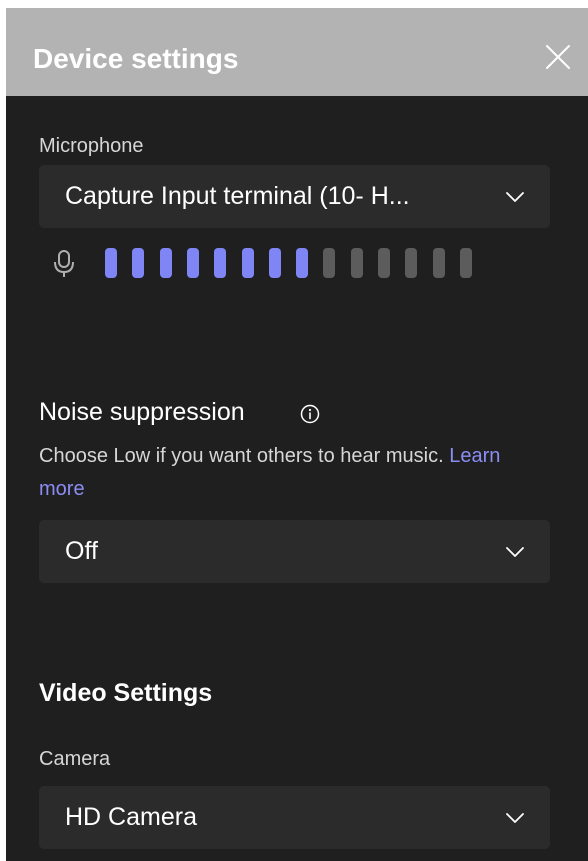  What do you see at coordinates (297, 52) in the screenshot?
I see `dialog-header: Device settings` at bounding box center [297, 52].